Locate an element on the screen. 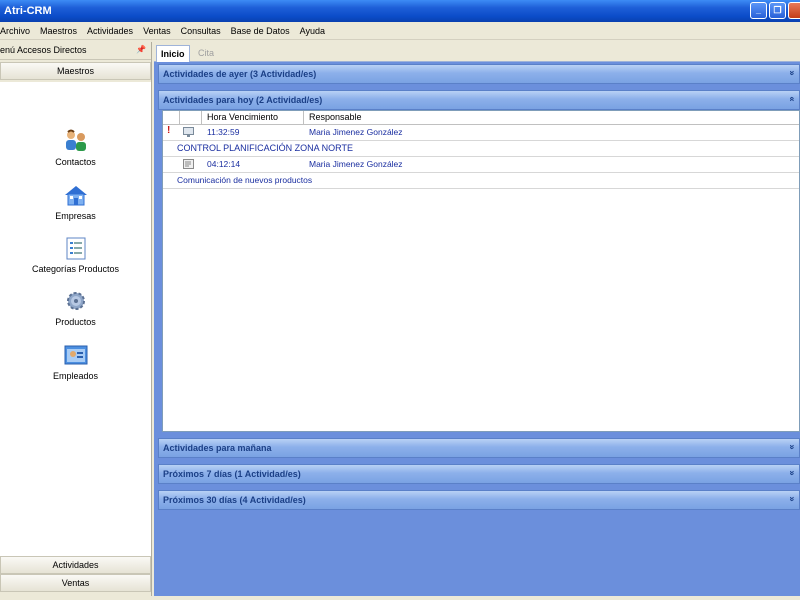 The image size is (800, 600). shortcut-empresas: Empresas is located at coordinates (75, 202).